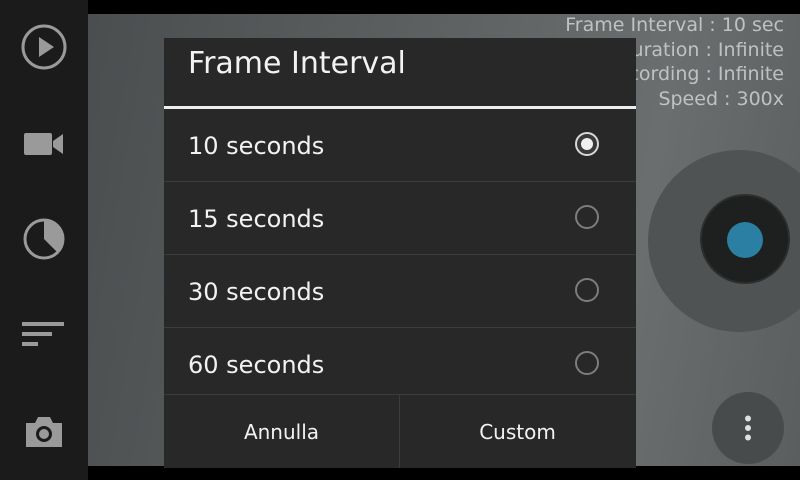 The width and height of the screenshot is (800, 480). What do you see at coordinates (400, 146) in the screenshot?
I see `option-10-seconds: 10 seconds` at bounding box center [400, 146].